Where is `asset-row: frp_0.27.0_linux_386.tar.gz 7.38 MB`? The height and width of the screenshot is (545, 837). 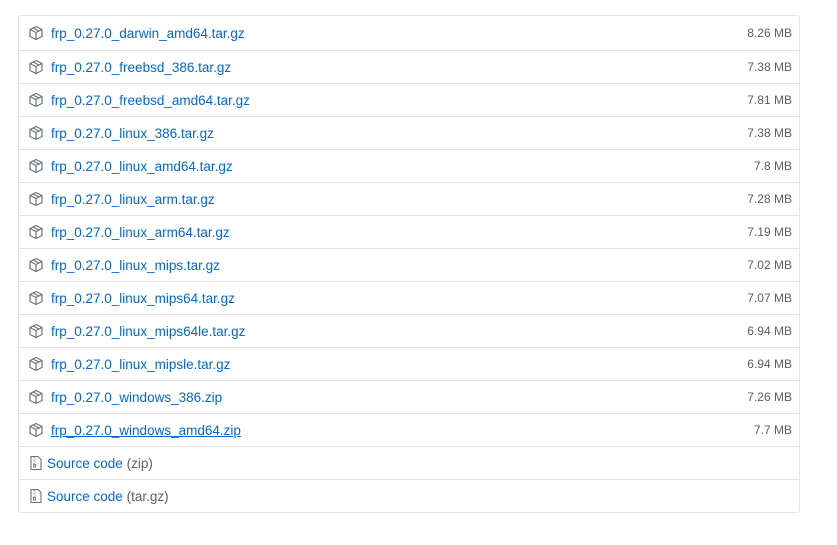
asset-row: frp_0.27.0_linux_386.tar.gz 7.38 MB is located at coordinates (409, 132).